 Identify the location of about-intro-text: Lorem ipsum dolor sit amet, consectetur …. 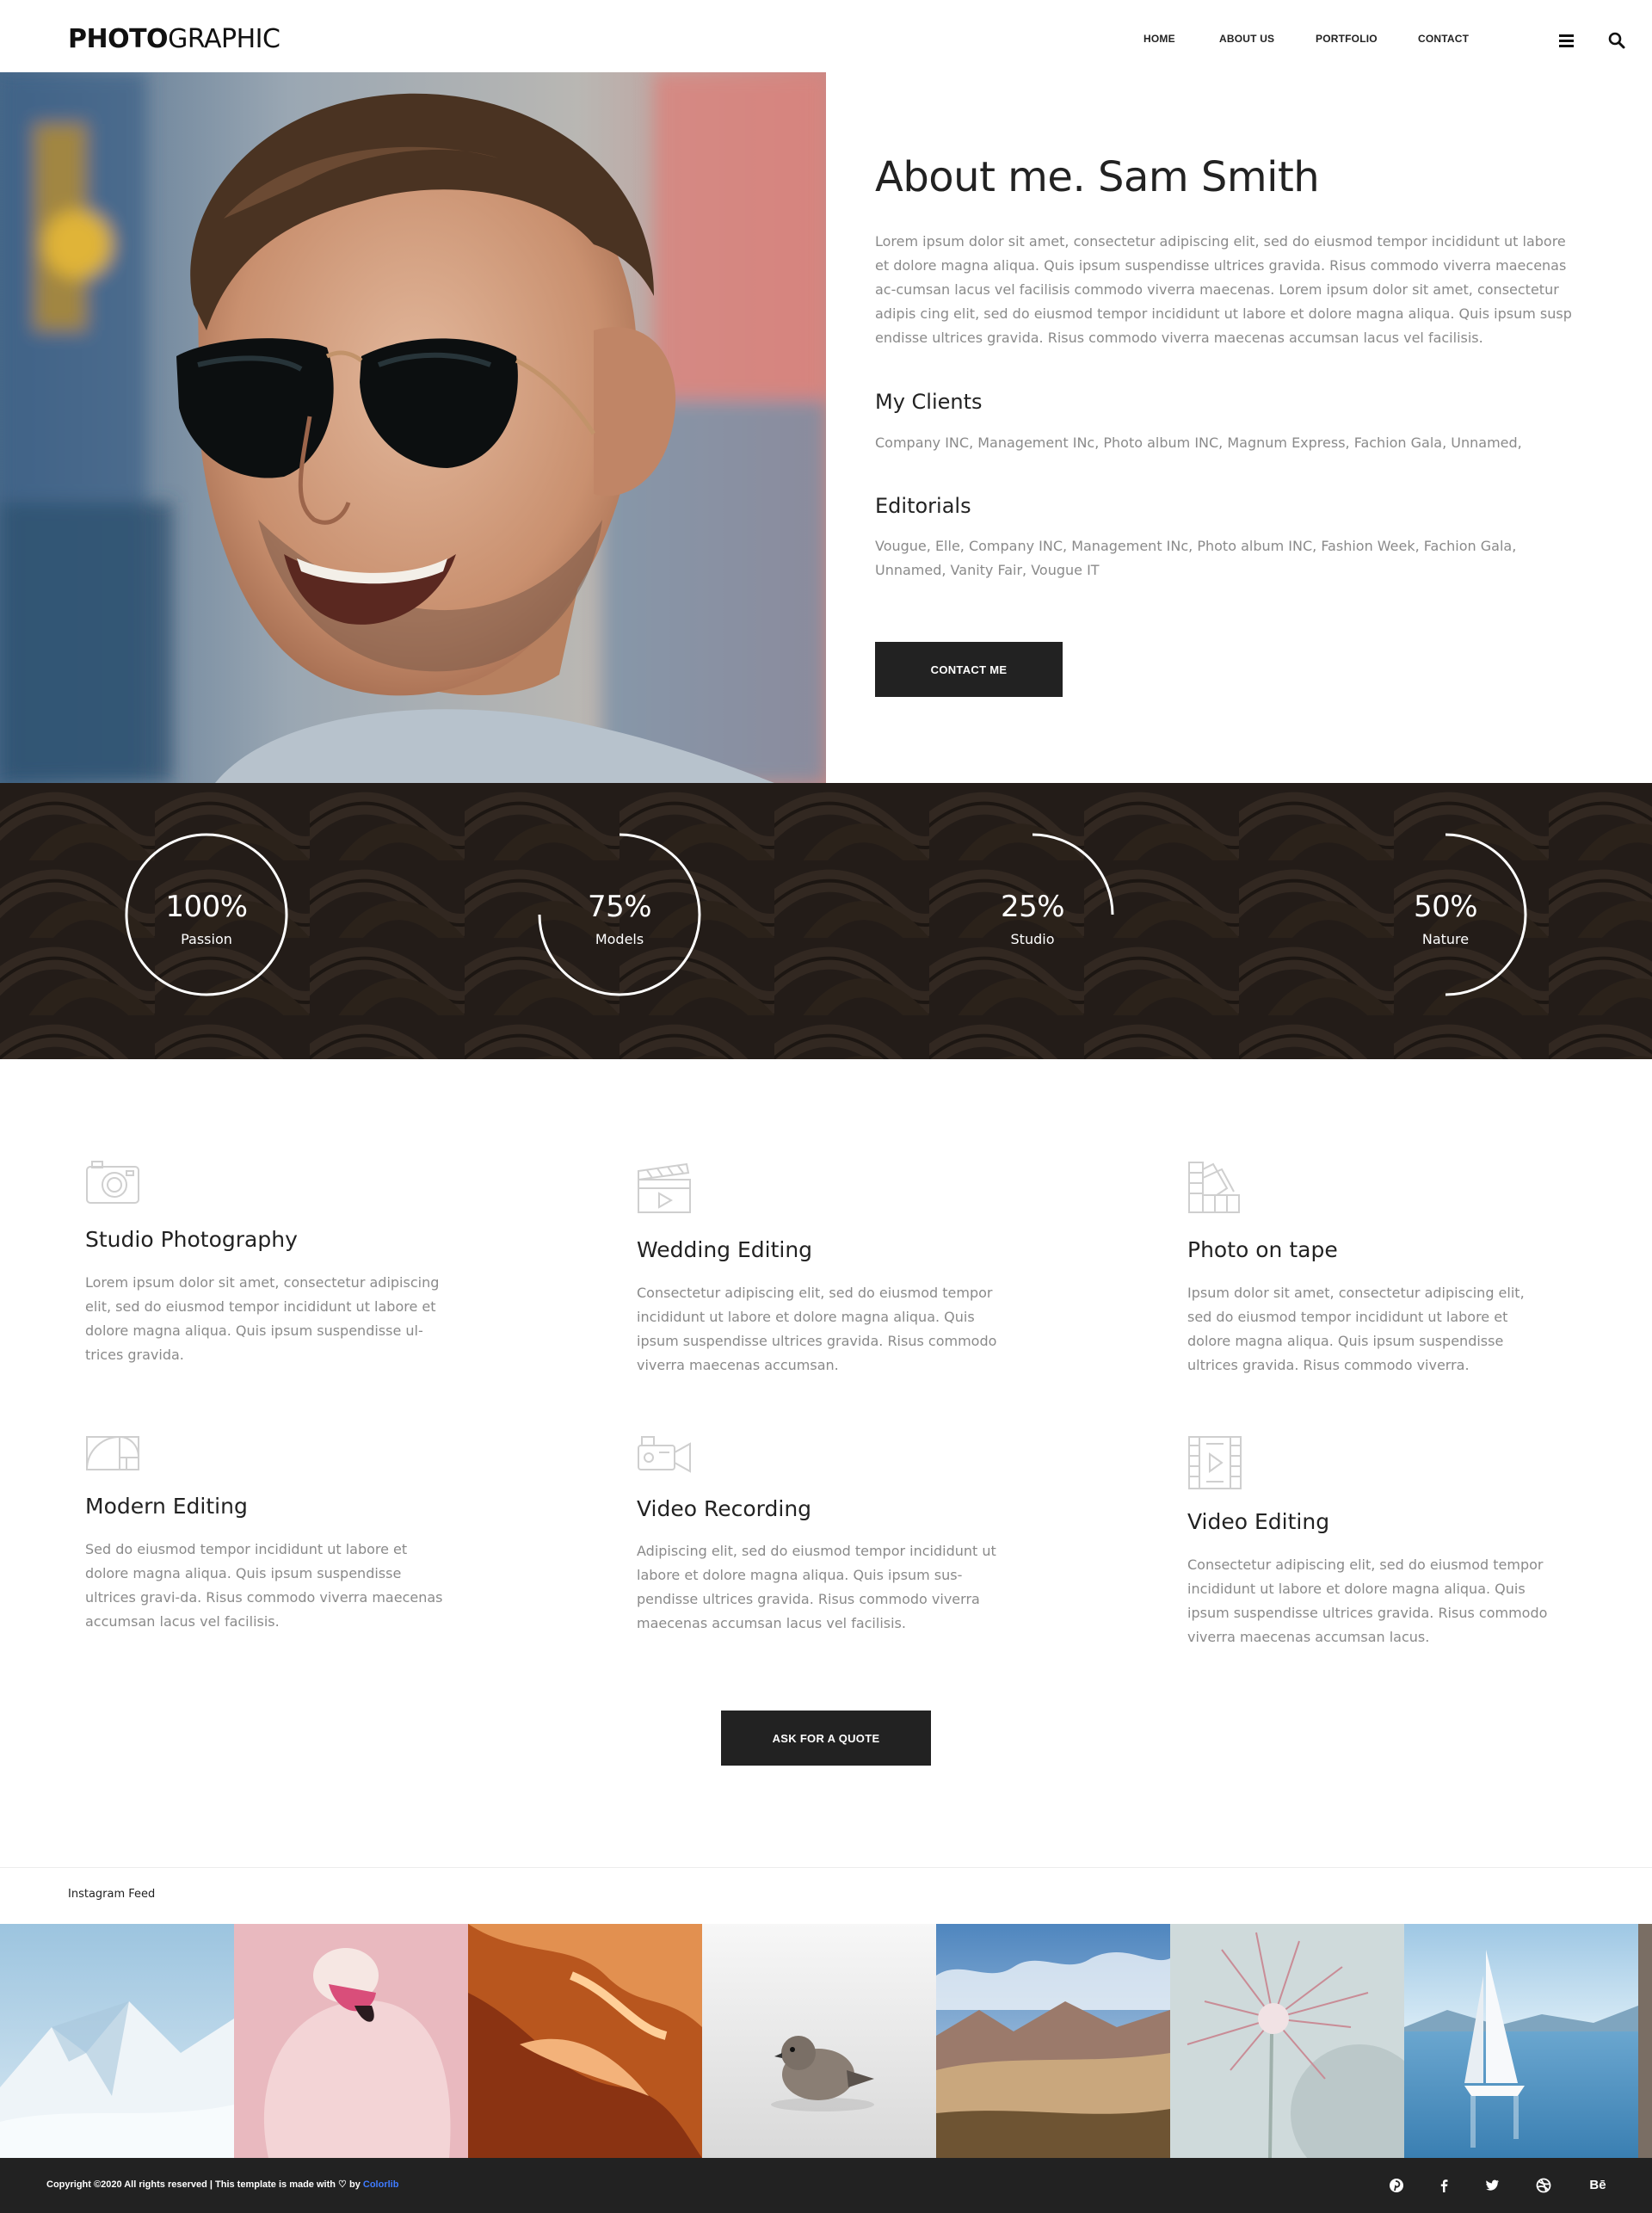
(1223, 289).